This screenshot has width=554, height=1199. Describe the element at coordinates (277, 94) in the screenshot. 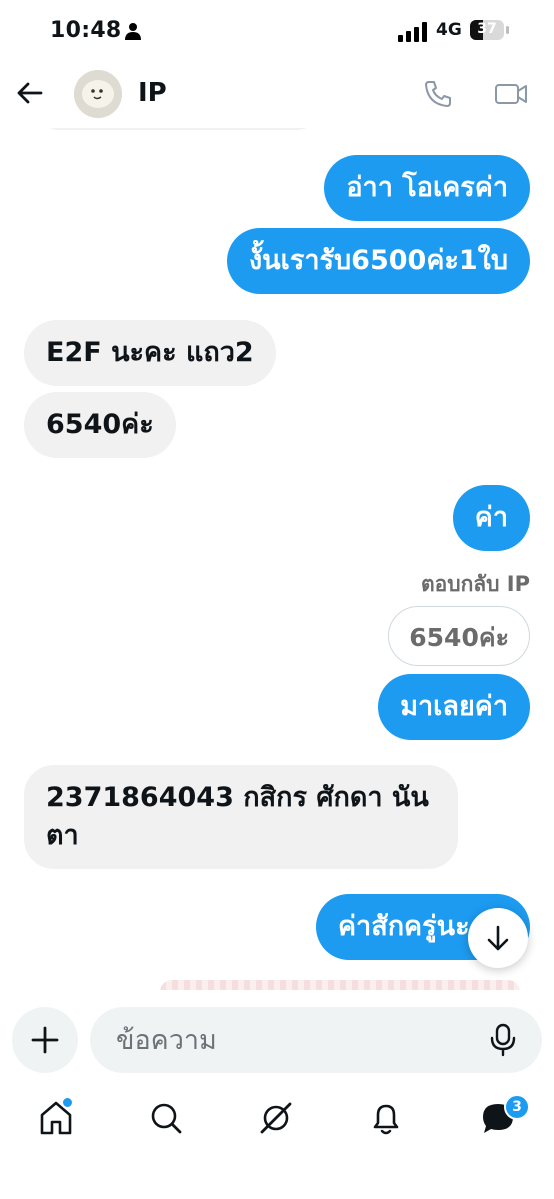

I see `conversation-header: IP` at that location.